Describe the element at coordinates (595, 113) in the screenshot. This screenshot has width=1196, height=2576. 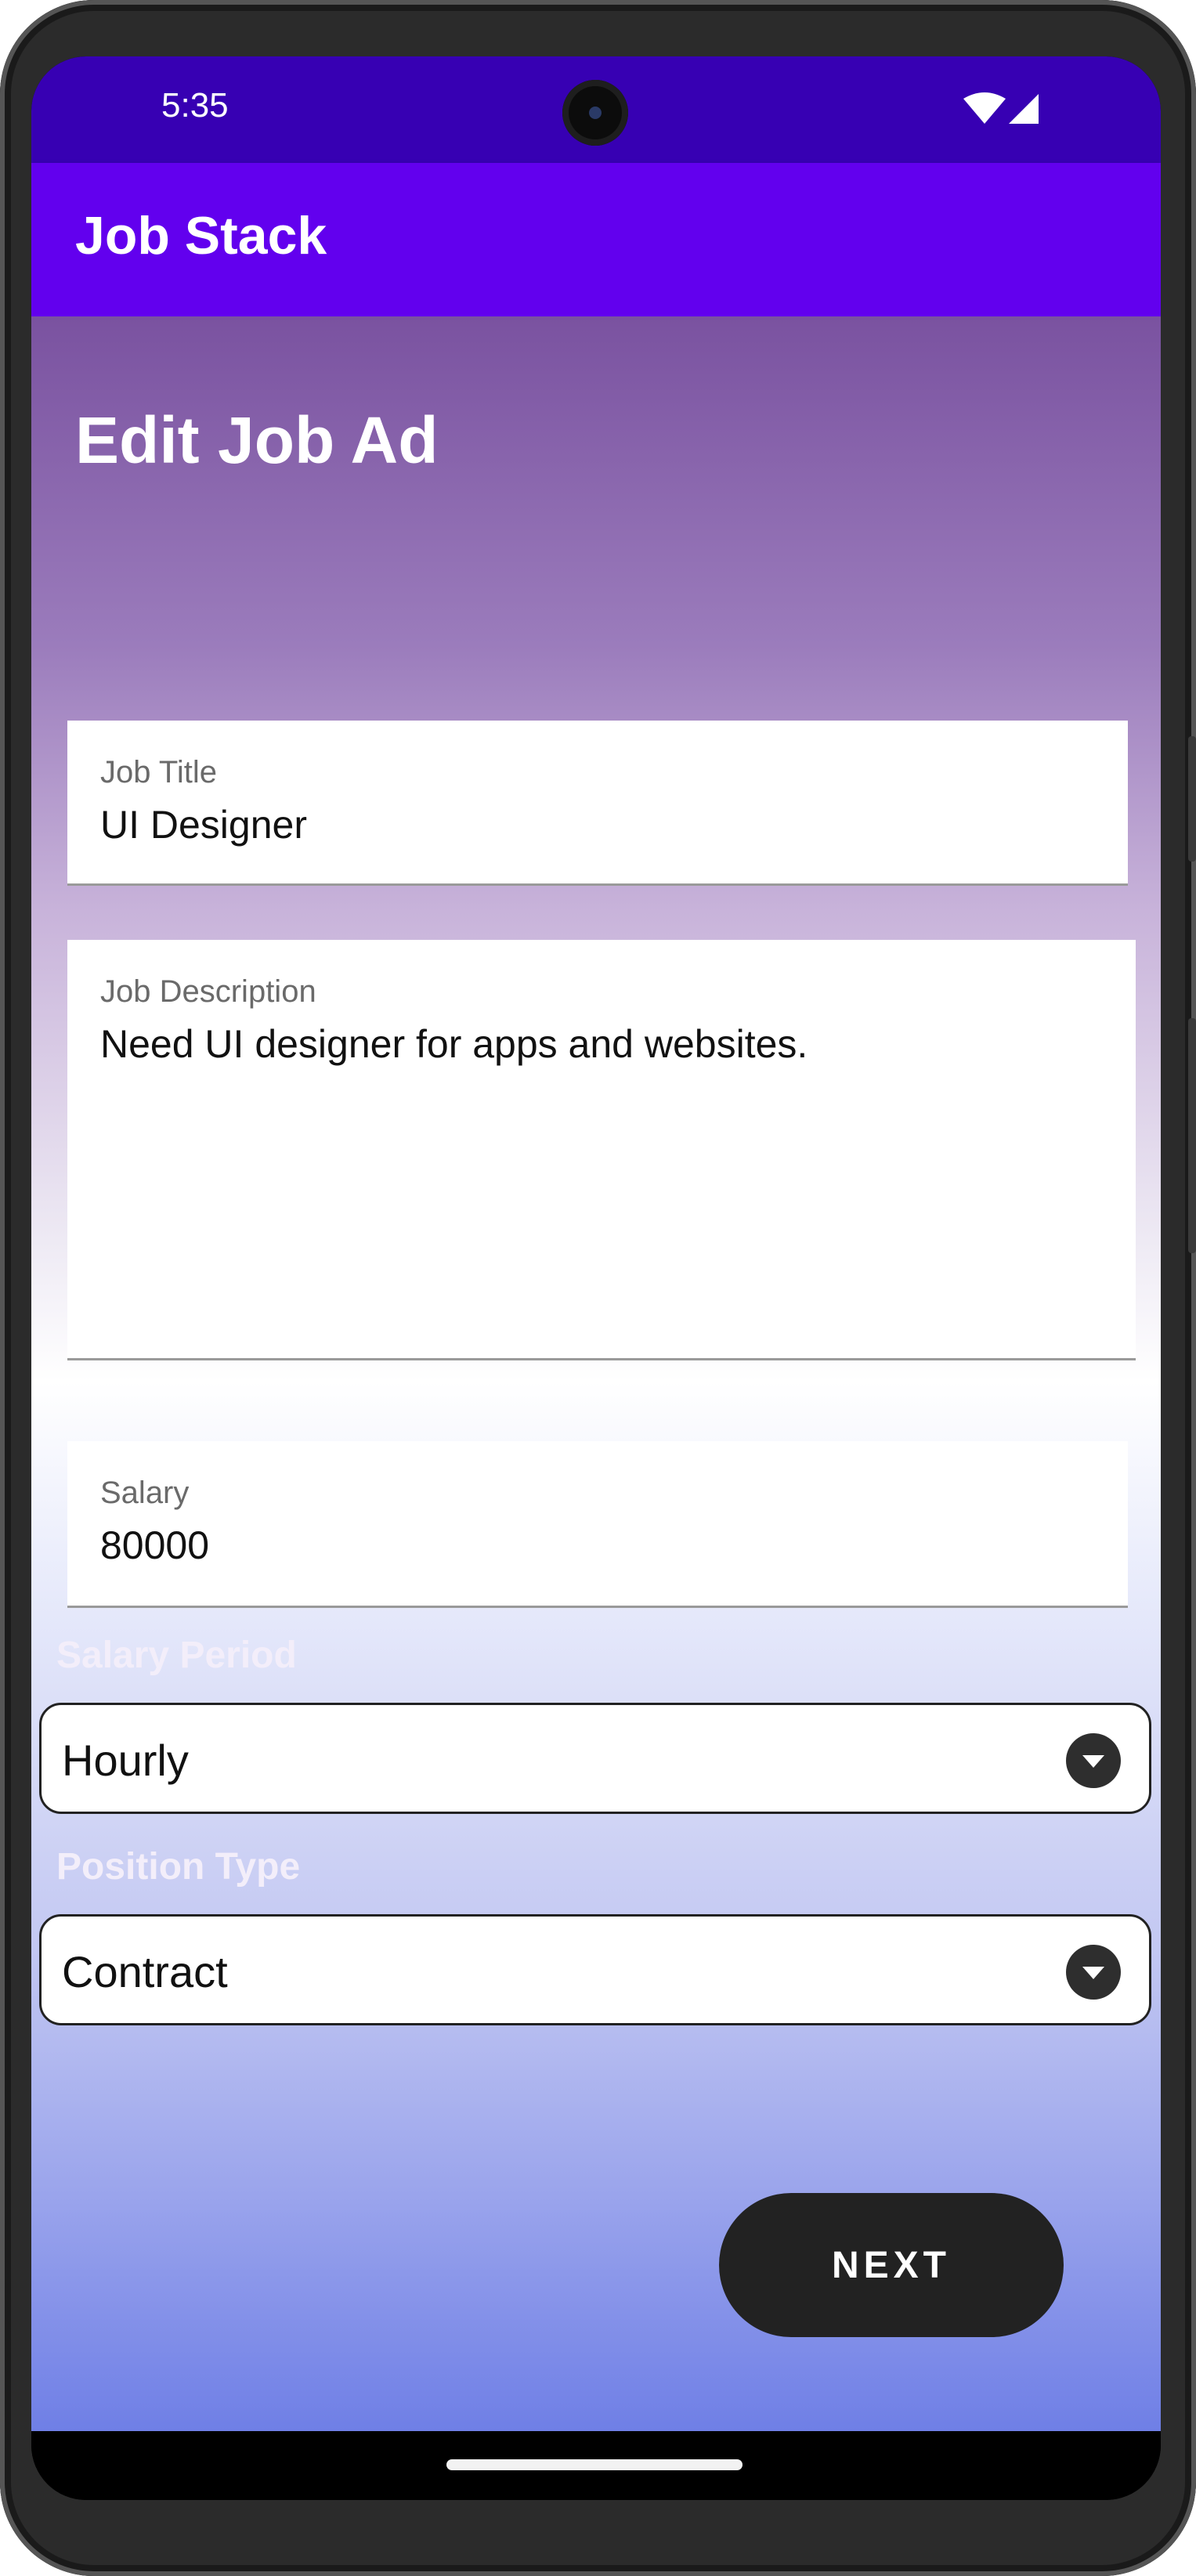
I see `front-camera` at that location.